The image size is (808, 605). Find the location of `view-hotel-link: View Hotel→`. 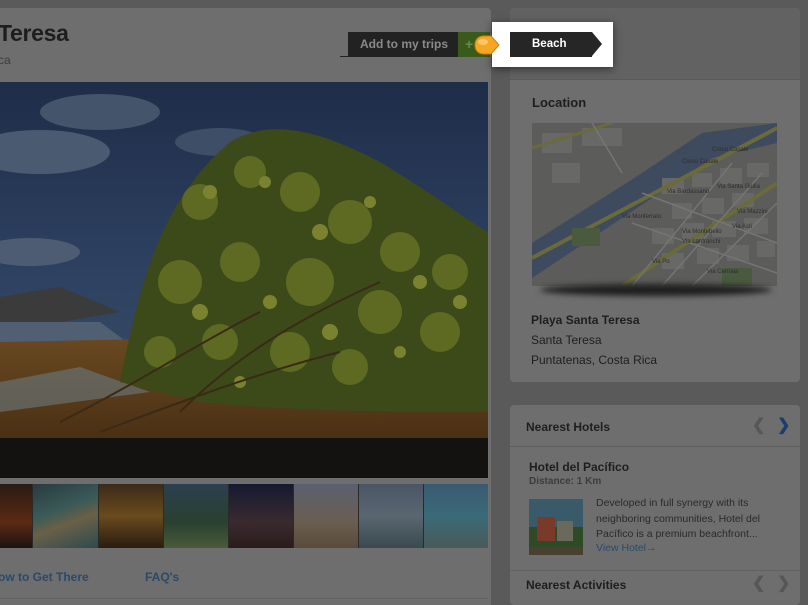

view-hotel-link: View Hotel→ is located at coordinates (626, 548).